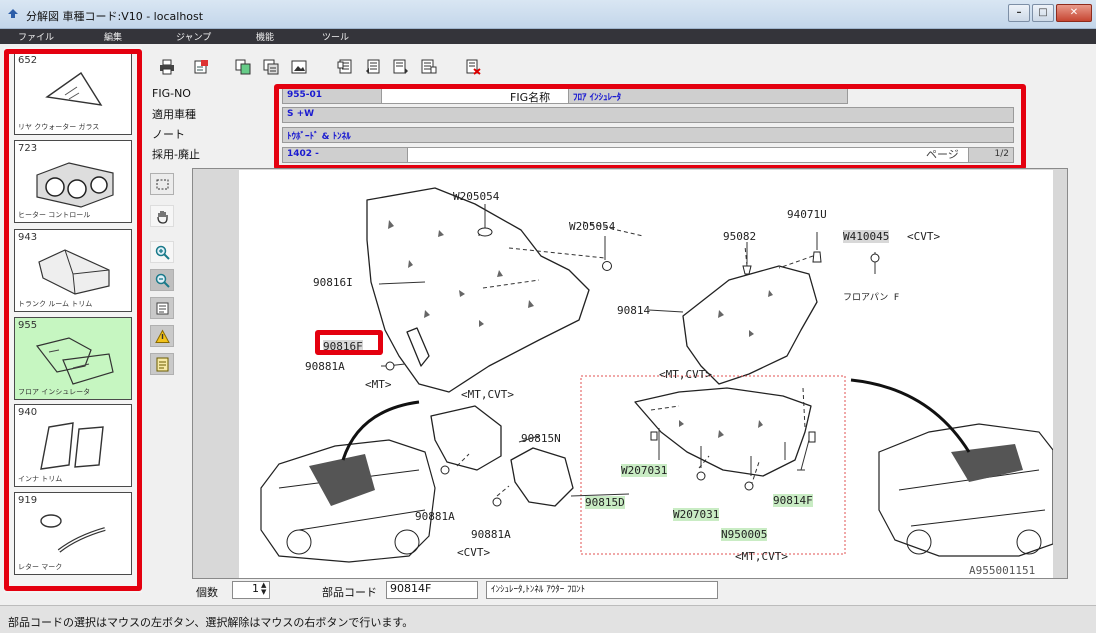 This screenshot has height=633, width=1096. What do you see at coordinates (28, 412) in the screenshot?
I see `thumbnail-code: 940` at bounding box center [28, 412].